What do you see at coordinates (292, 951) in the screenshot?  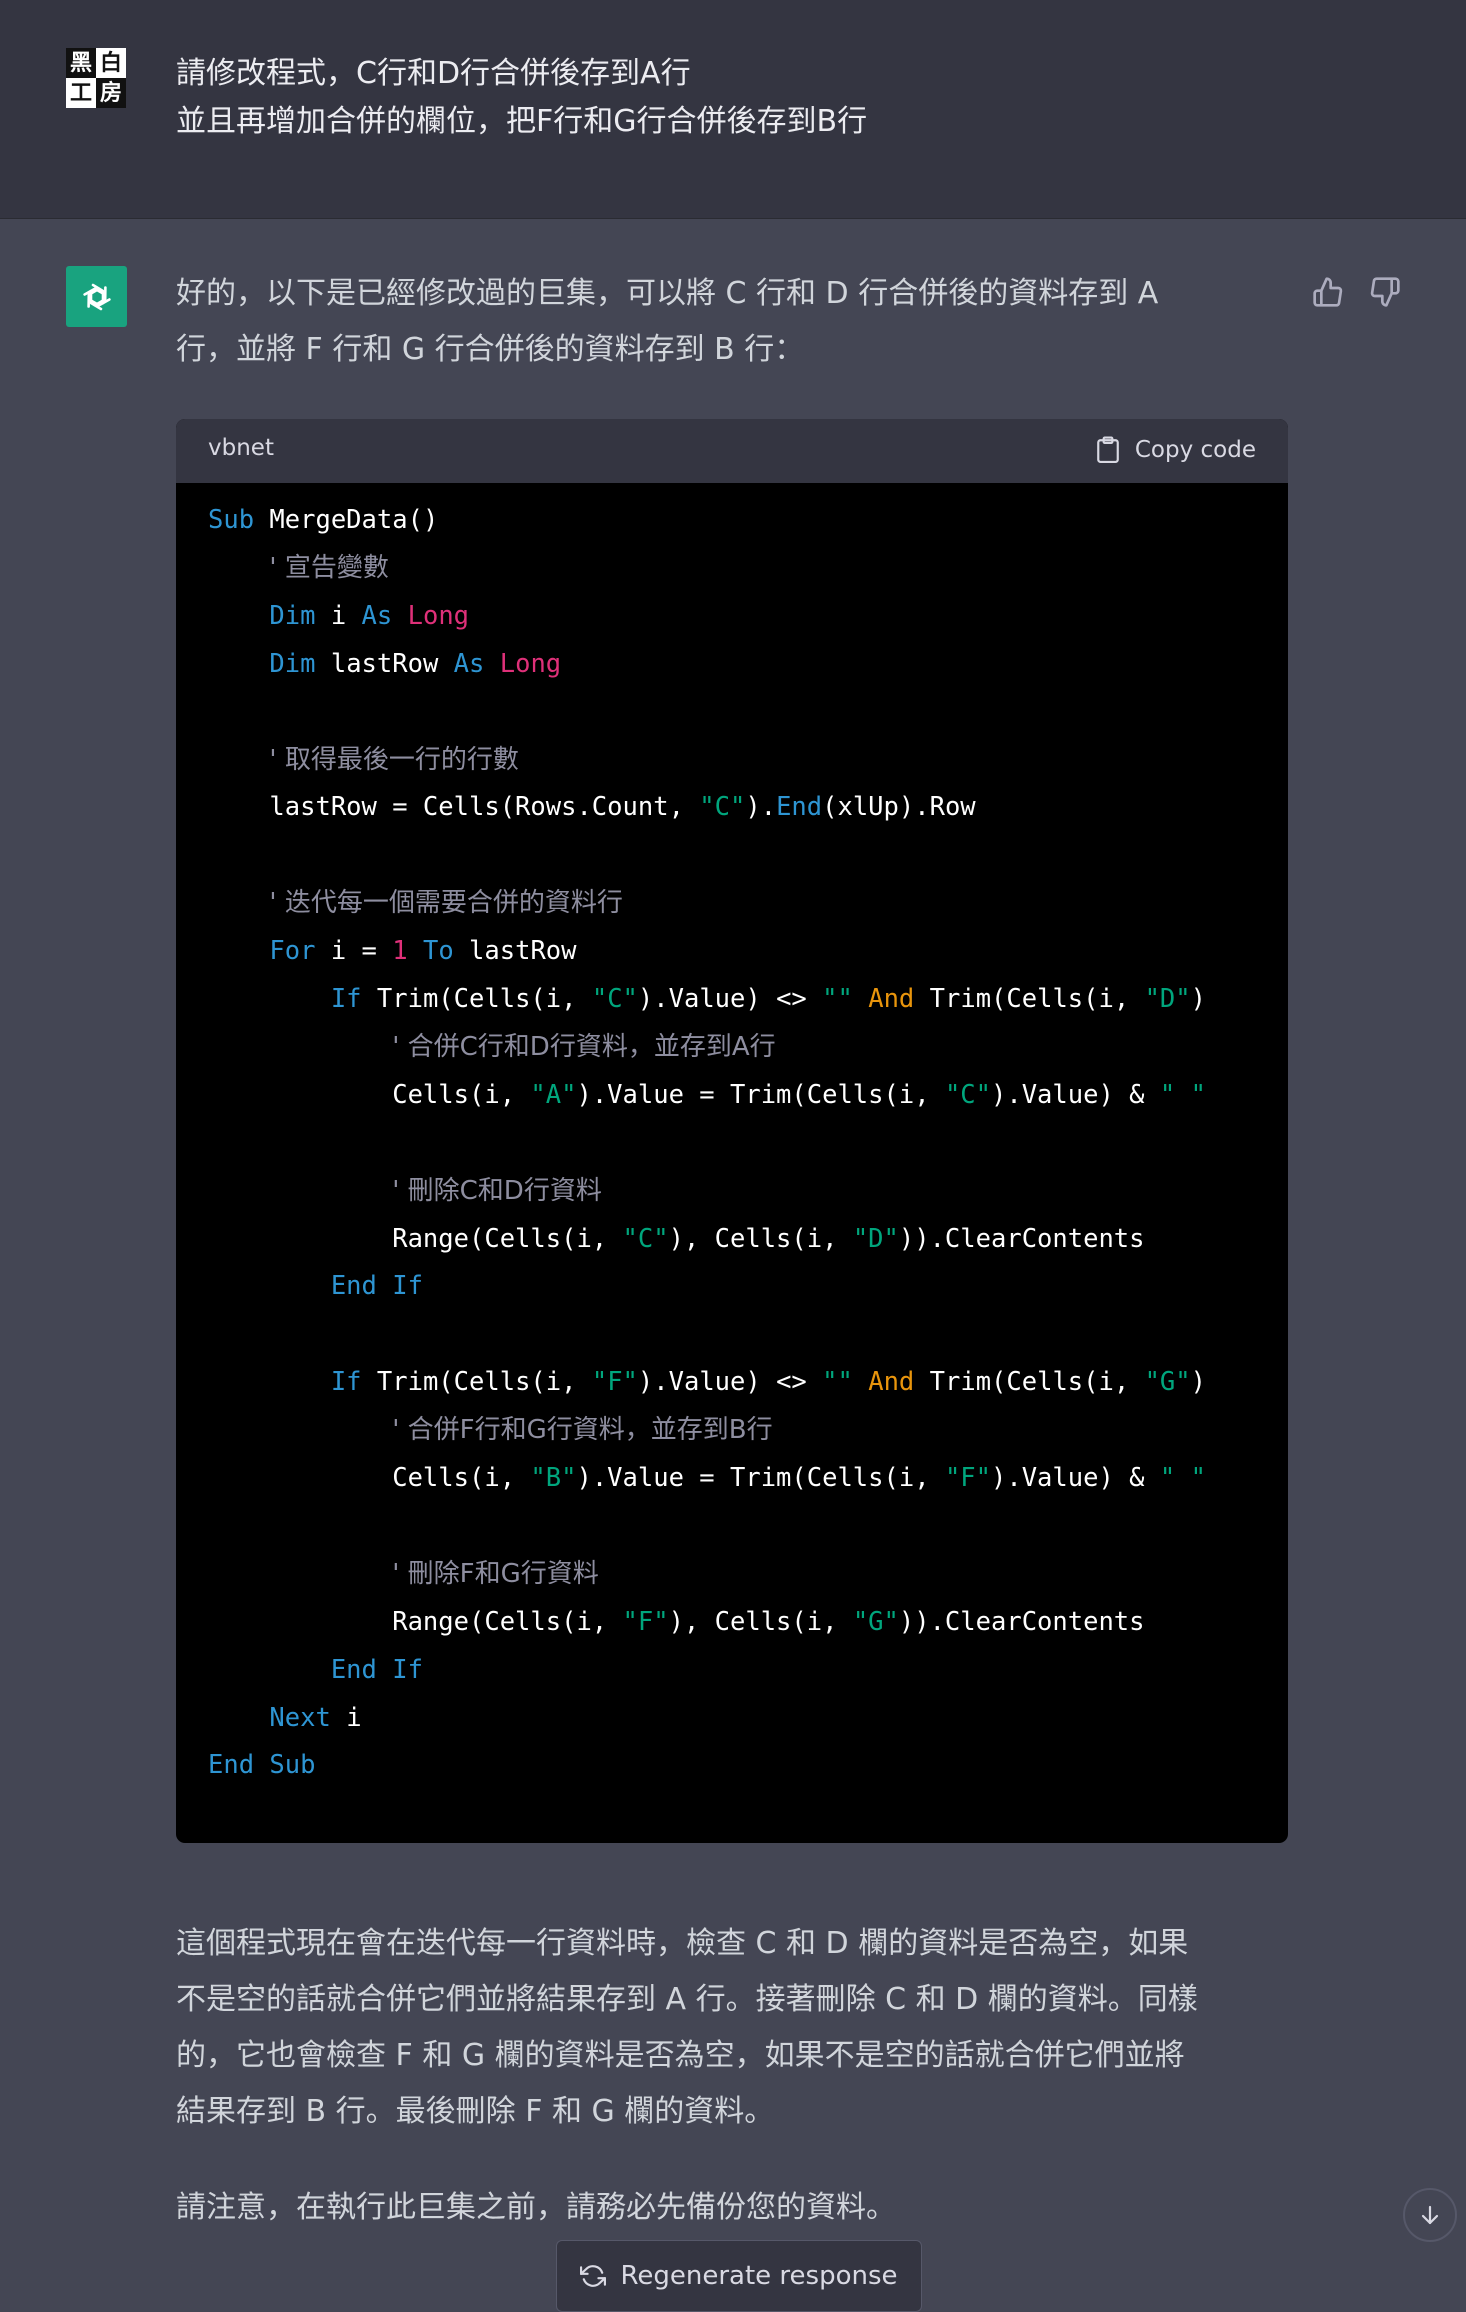 I see `code-token: For` at bounding box center [292, 951].